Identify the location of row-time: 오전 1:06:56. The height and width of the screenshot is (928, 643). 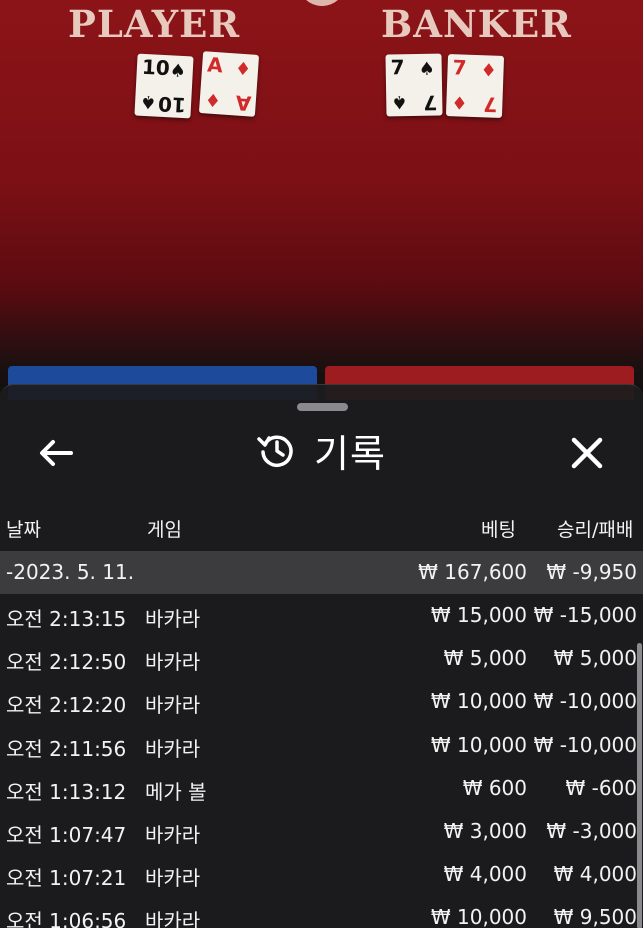
(66, 918).